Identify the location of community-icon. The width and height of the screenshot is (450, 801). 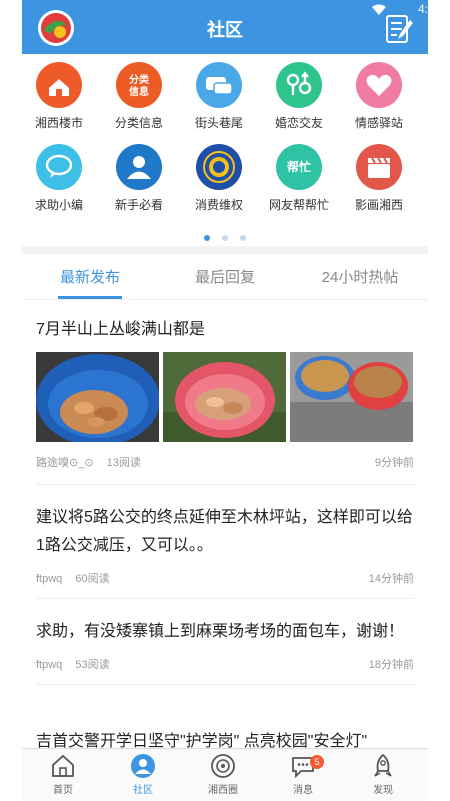
(143, 766).